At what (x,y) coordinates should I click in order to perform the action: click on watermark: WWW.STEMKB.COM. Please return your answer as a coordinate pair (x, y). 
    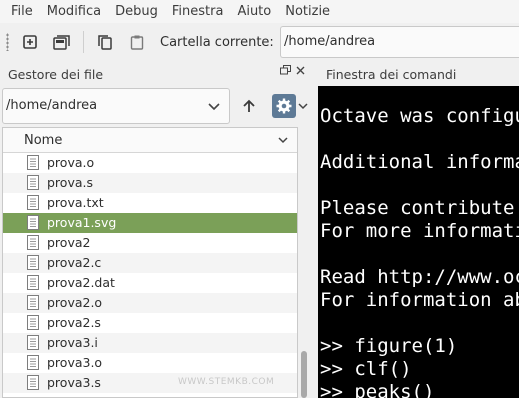
    Looking at the image, I should click on (226, 382).